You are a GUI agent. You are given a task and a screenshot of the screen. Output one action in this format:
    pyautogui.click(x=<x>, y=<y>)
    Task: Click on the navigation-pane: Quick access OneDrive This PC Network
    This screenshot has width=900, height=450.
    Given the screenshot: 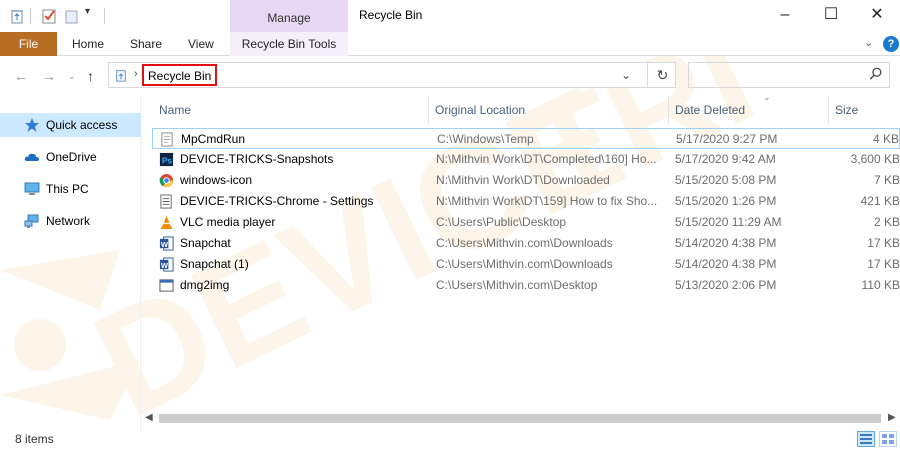 What is the action you would take?
    pyautogui.click(x=70, y=264)
    